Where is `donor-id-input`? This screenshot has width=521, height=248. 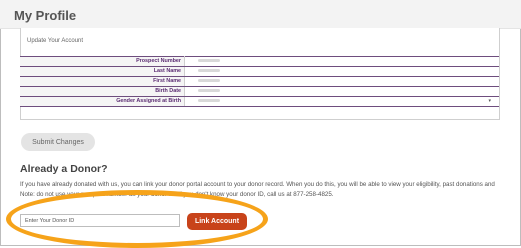
donor-id-input is located at coordinates (100, 220).